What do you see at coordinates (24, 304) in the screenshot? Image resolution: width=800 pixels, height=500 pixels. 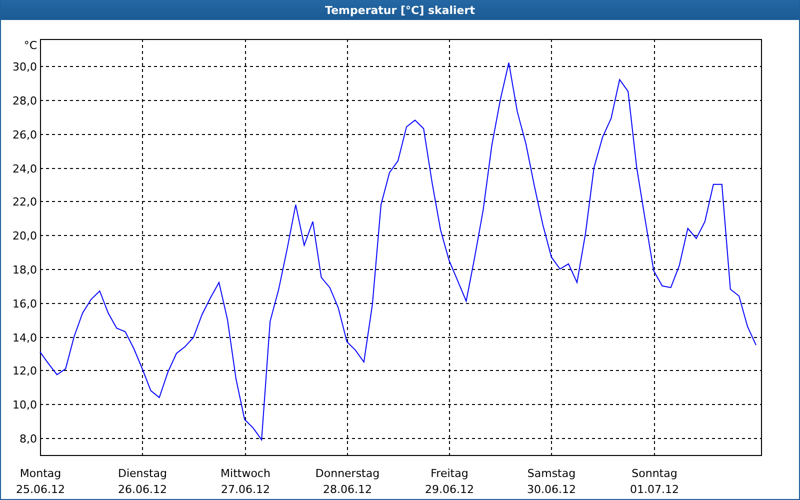 I see `y-tick-label: 16,0` at bounding box center [24, 304].